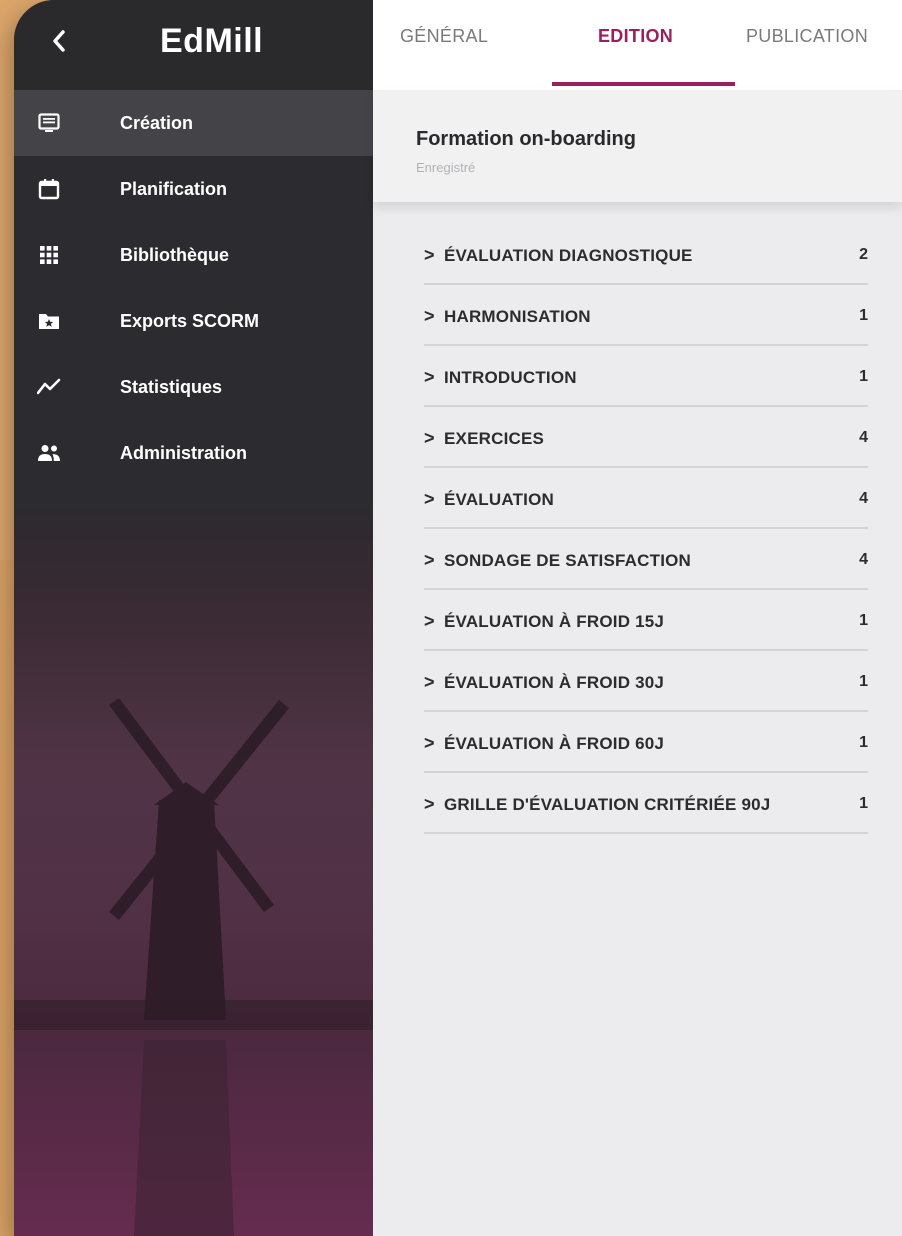  Describe the element at coordinates (49, 255) in the screenshot. I see `grid-icon` at that location.